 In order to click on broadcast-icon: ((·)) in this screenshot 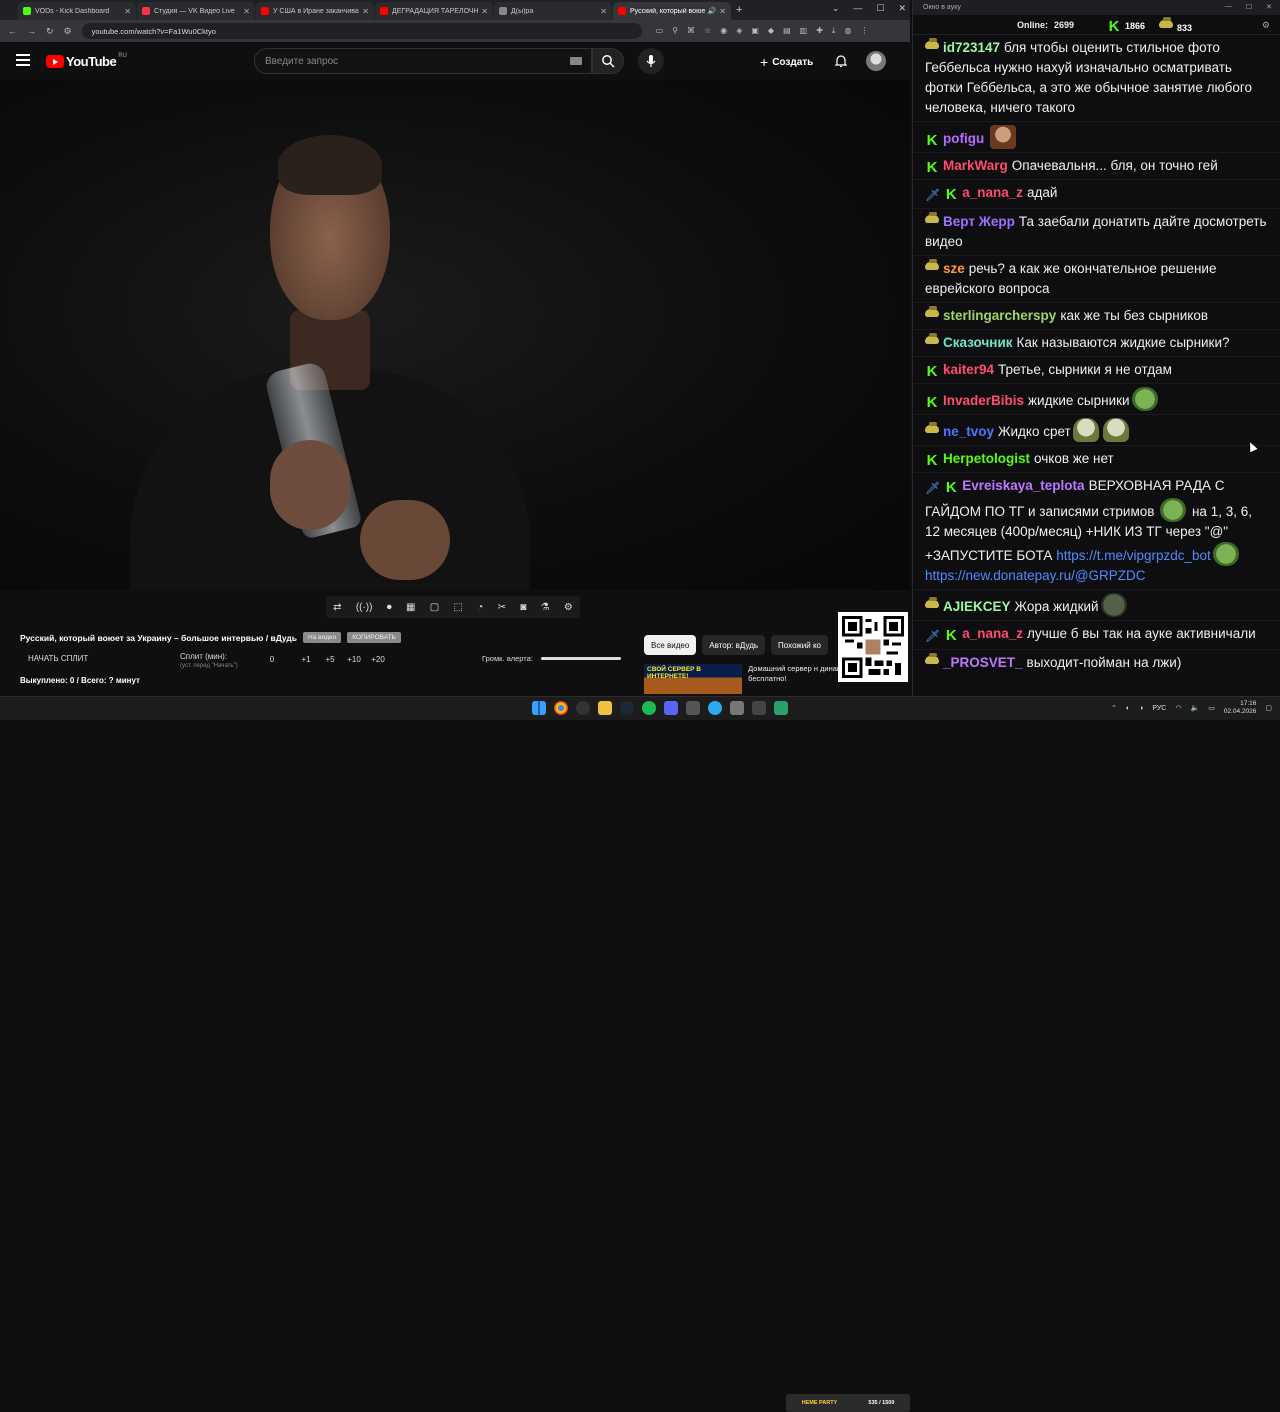, I will do `click(364, 607)`.